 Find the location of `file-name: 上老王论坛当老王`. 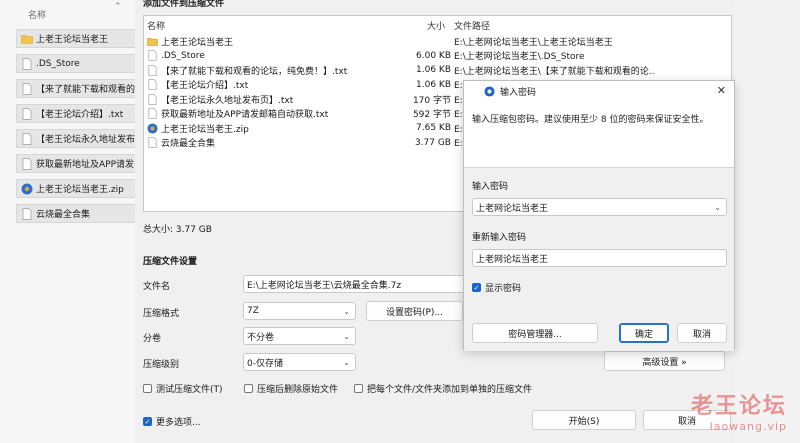

file-name: 上老王论坛当老王 is located at coordinates (197, 42).